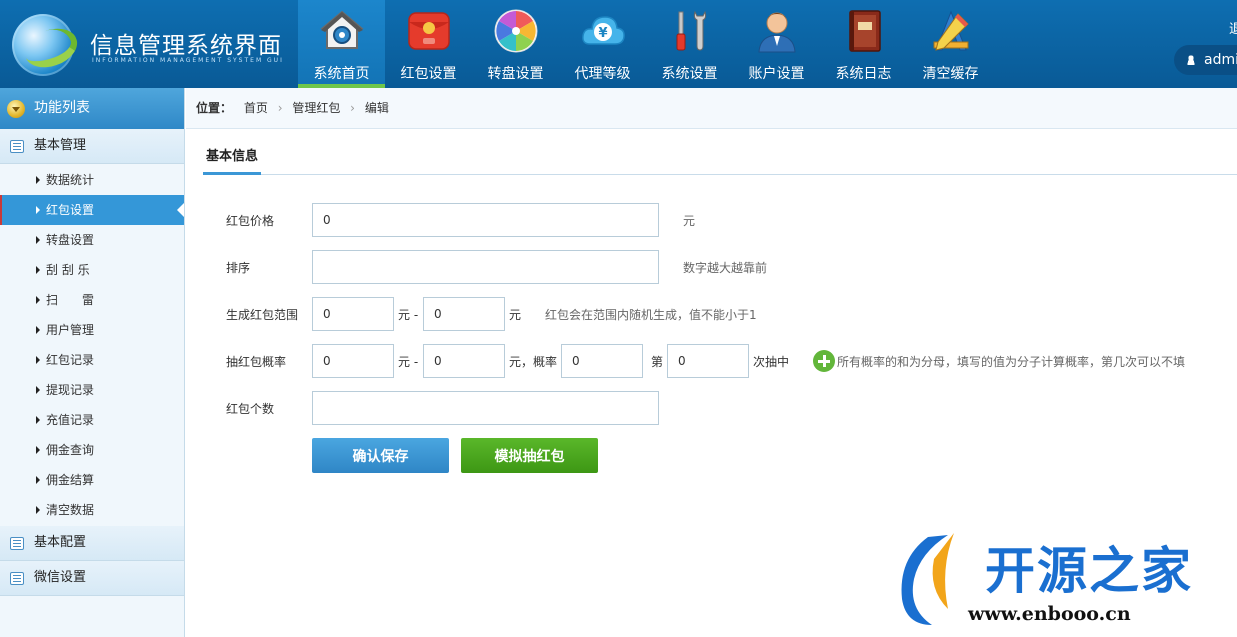  Describe the element at coordinates (485, 408) in the screenshot. I see `count-input` at that location.